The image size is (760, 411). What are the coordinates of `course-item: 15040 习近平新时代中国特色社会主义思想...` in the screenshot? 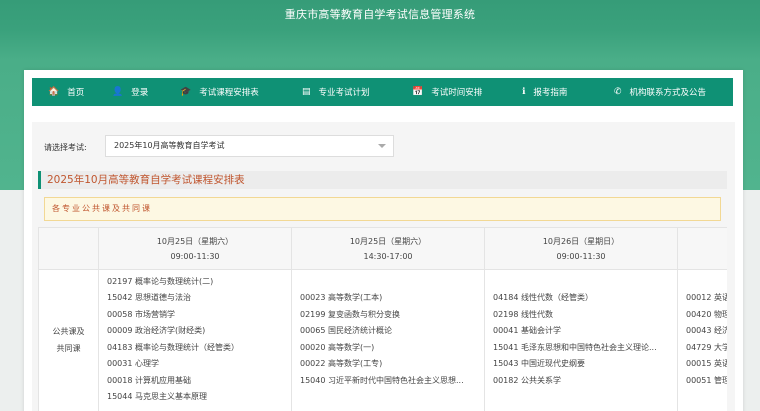 It's located at (382, 380).